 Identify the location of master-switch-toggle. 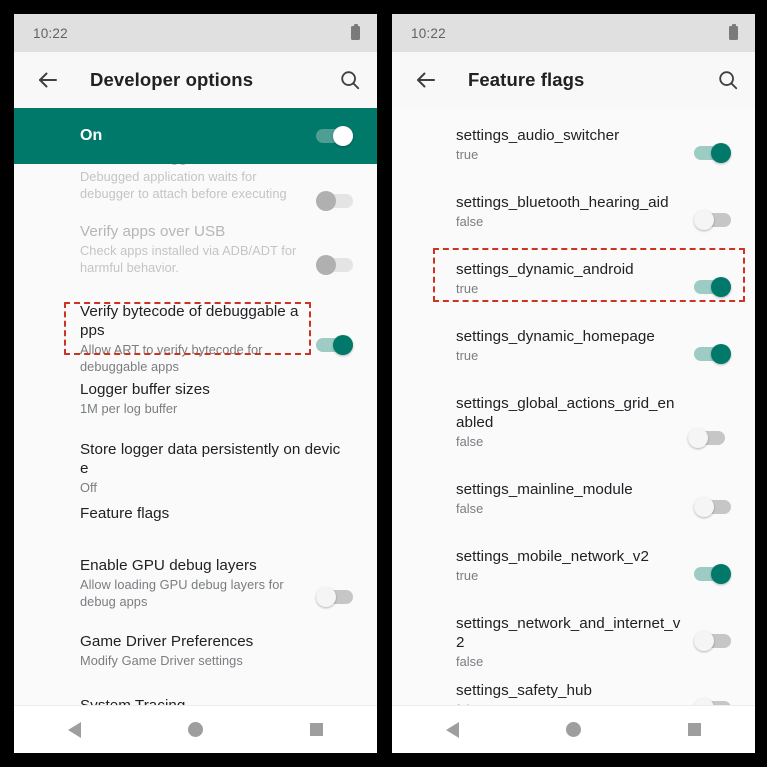
(334, 136).